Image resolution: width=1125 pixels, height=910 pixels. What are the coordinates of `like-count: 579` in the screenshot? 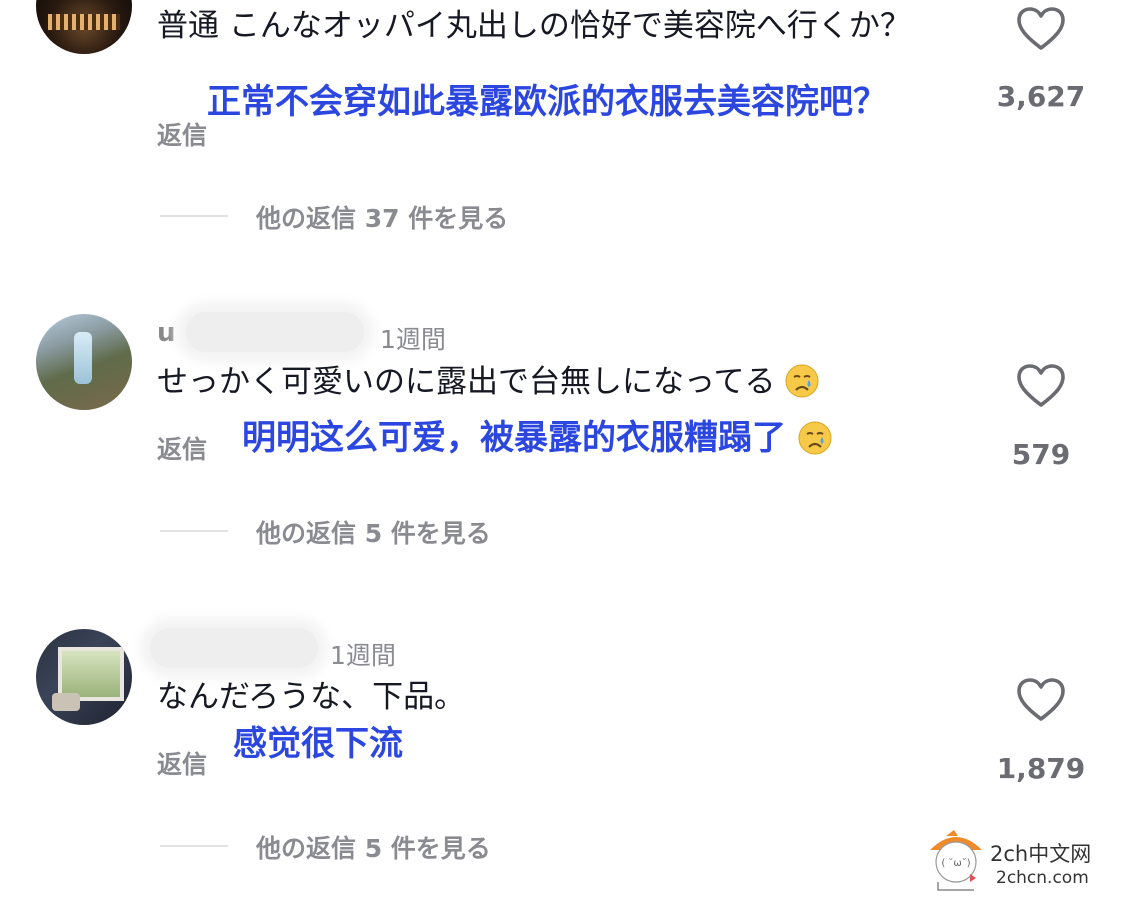 It's located at (1041, 454).